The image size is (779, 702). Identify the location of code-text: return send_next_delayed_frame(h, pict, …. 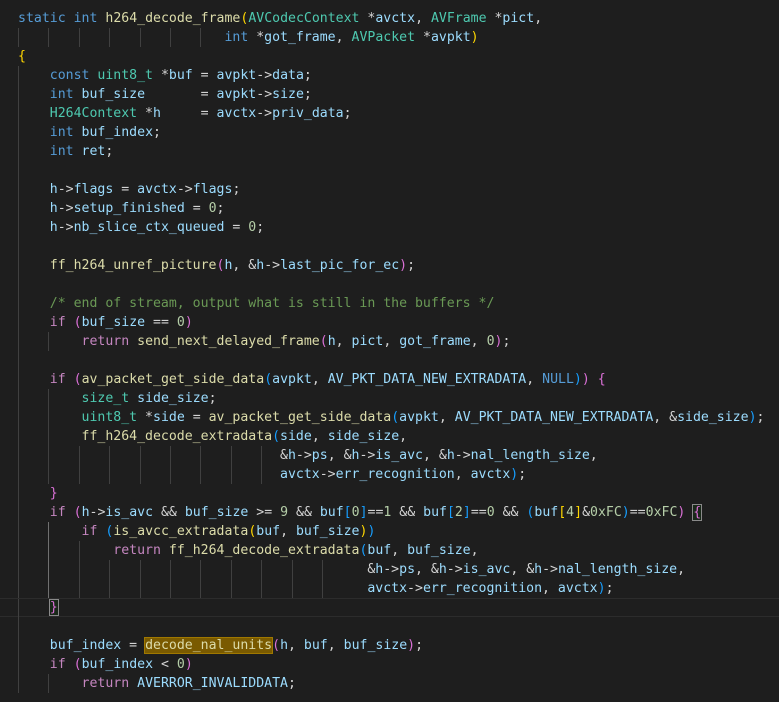
(264, 341).